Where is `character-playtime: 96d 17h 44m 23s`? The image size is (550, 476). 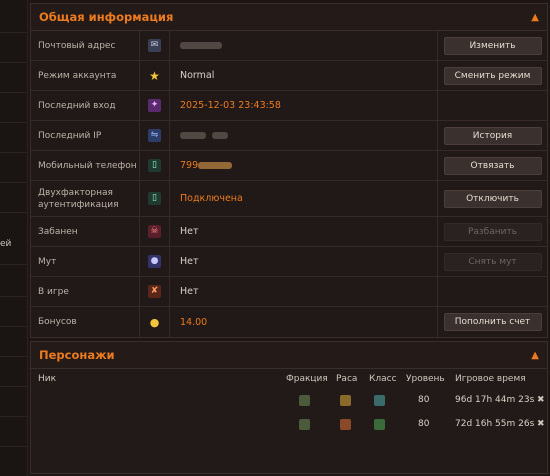
character-playtime: 96d 17h 44m 23s is located at coordinates (495, 400).